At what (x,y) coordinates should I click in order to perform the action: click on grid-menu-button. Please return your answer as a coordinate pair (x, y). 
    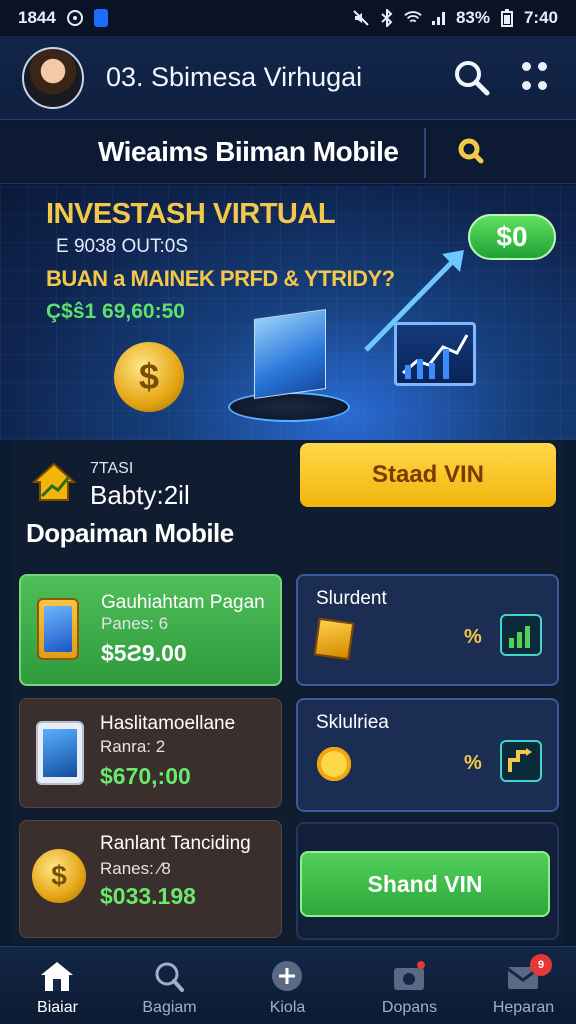
    Looking at the image, I should click on (537, 77).